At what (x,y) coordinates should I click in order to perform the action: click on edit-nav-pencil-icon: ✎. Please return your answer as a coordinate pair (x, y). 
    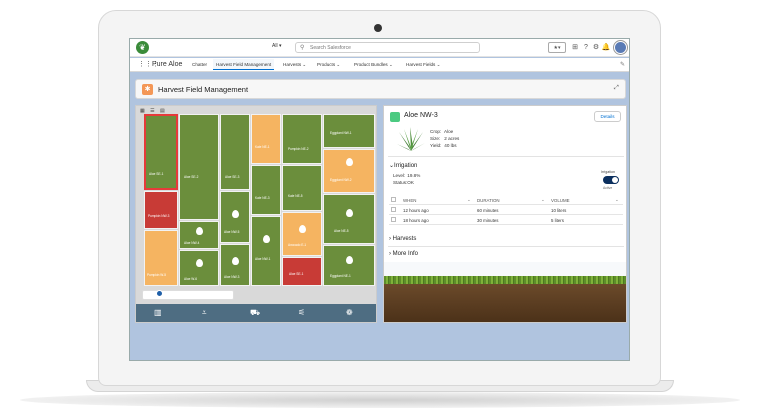
    Looking at the image, I should click on (622, 64).